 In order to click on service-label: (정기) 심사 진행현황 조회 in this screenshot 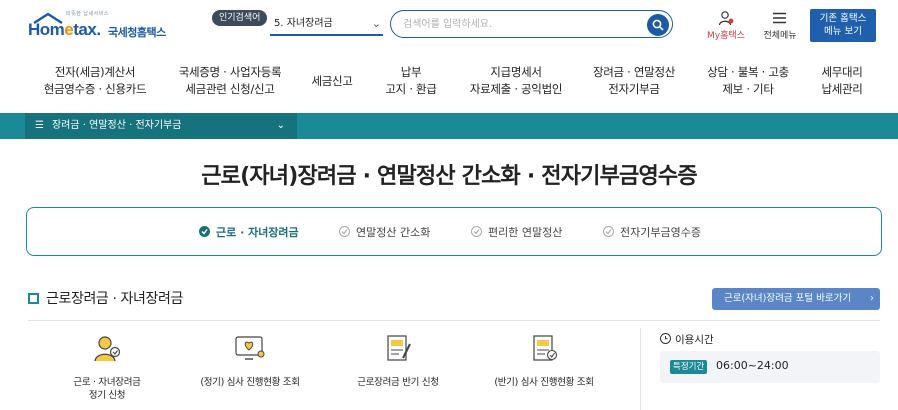, I will do `click(250, 382)`.